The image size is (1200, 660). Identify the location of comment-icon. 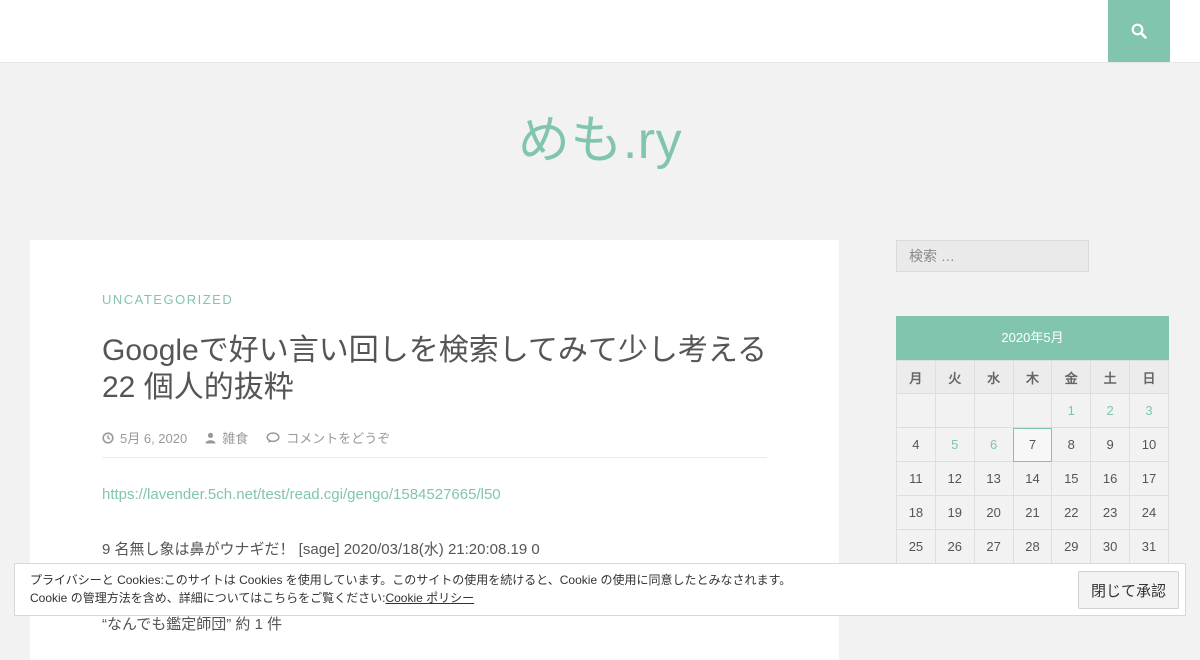
(273, 437).